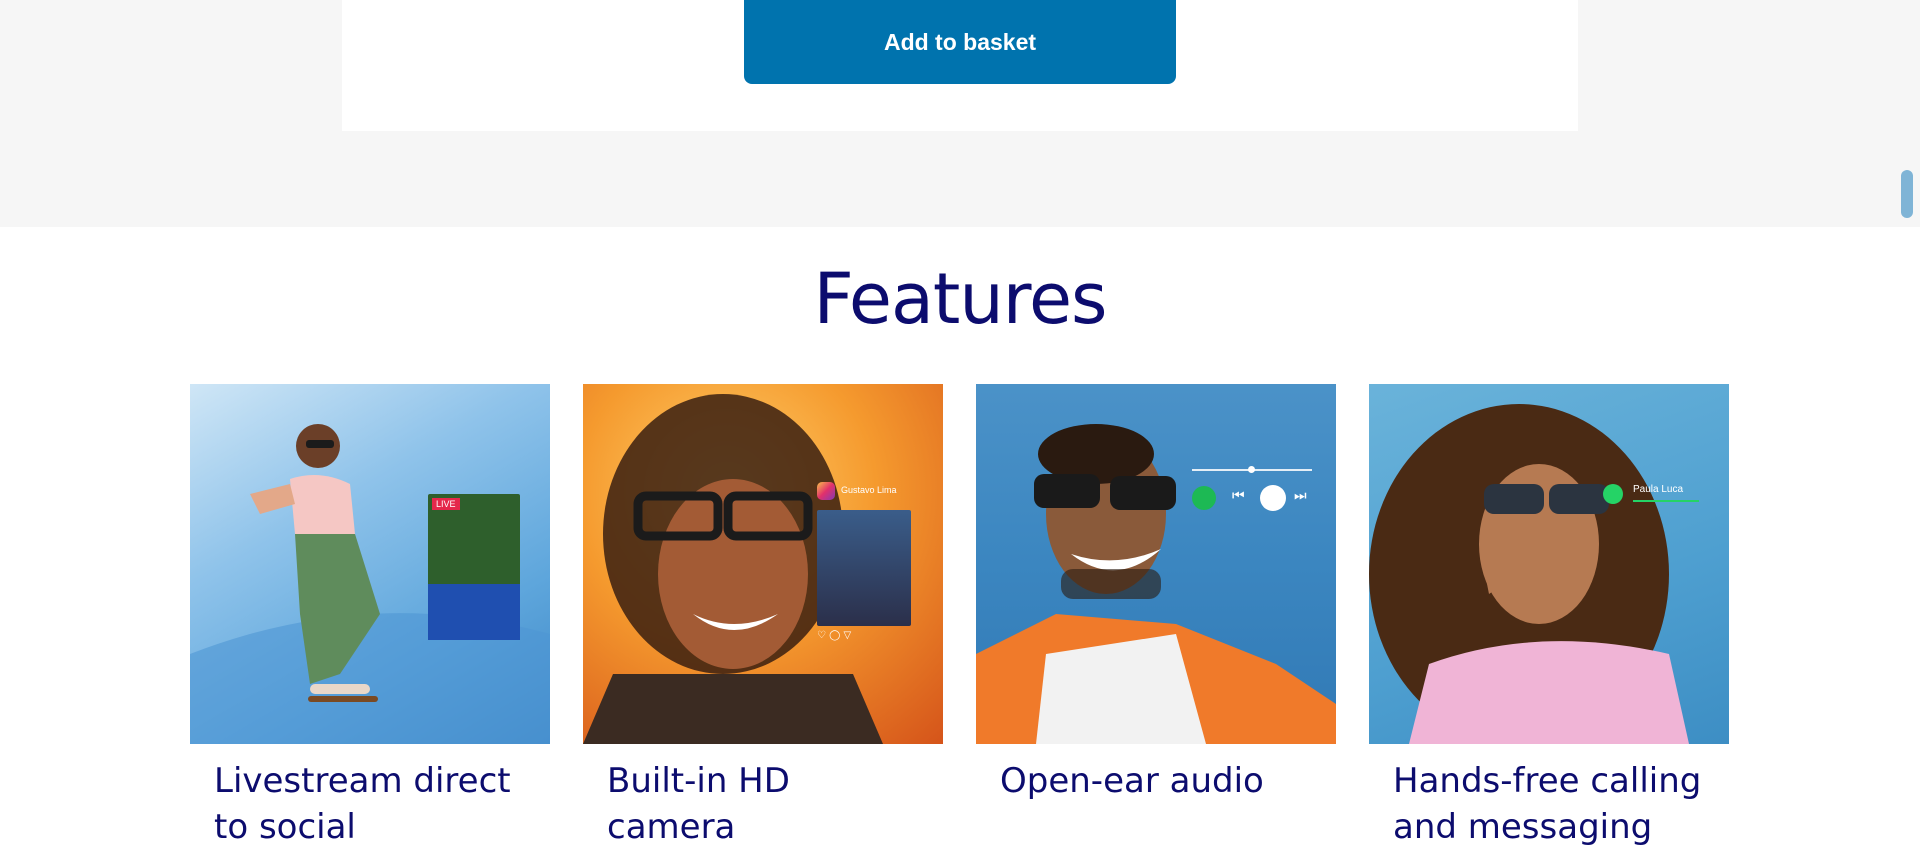 The image size is (1920, 850). I want to click on feature-image-calling: Paula Luca, so click(1549, 564).